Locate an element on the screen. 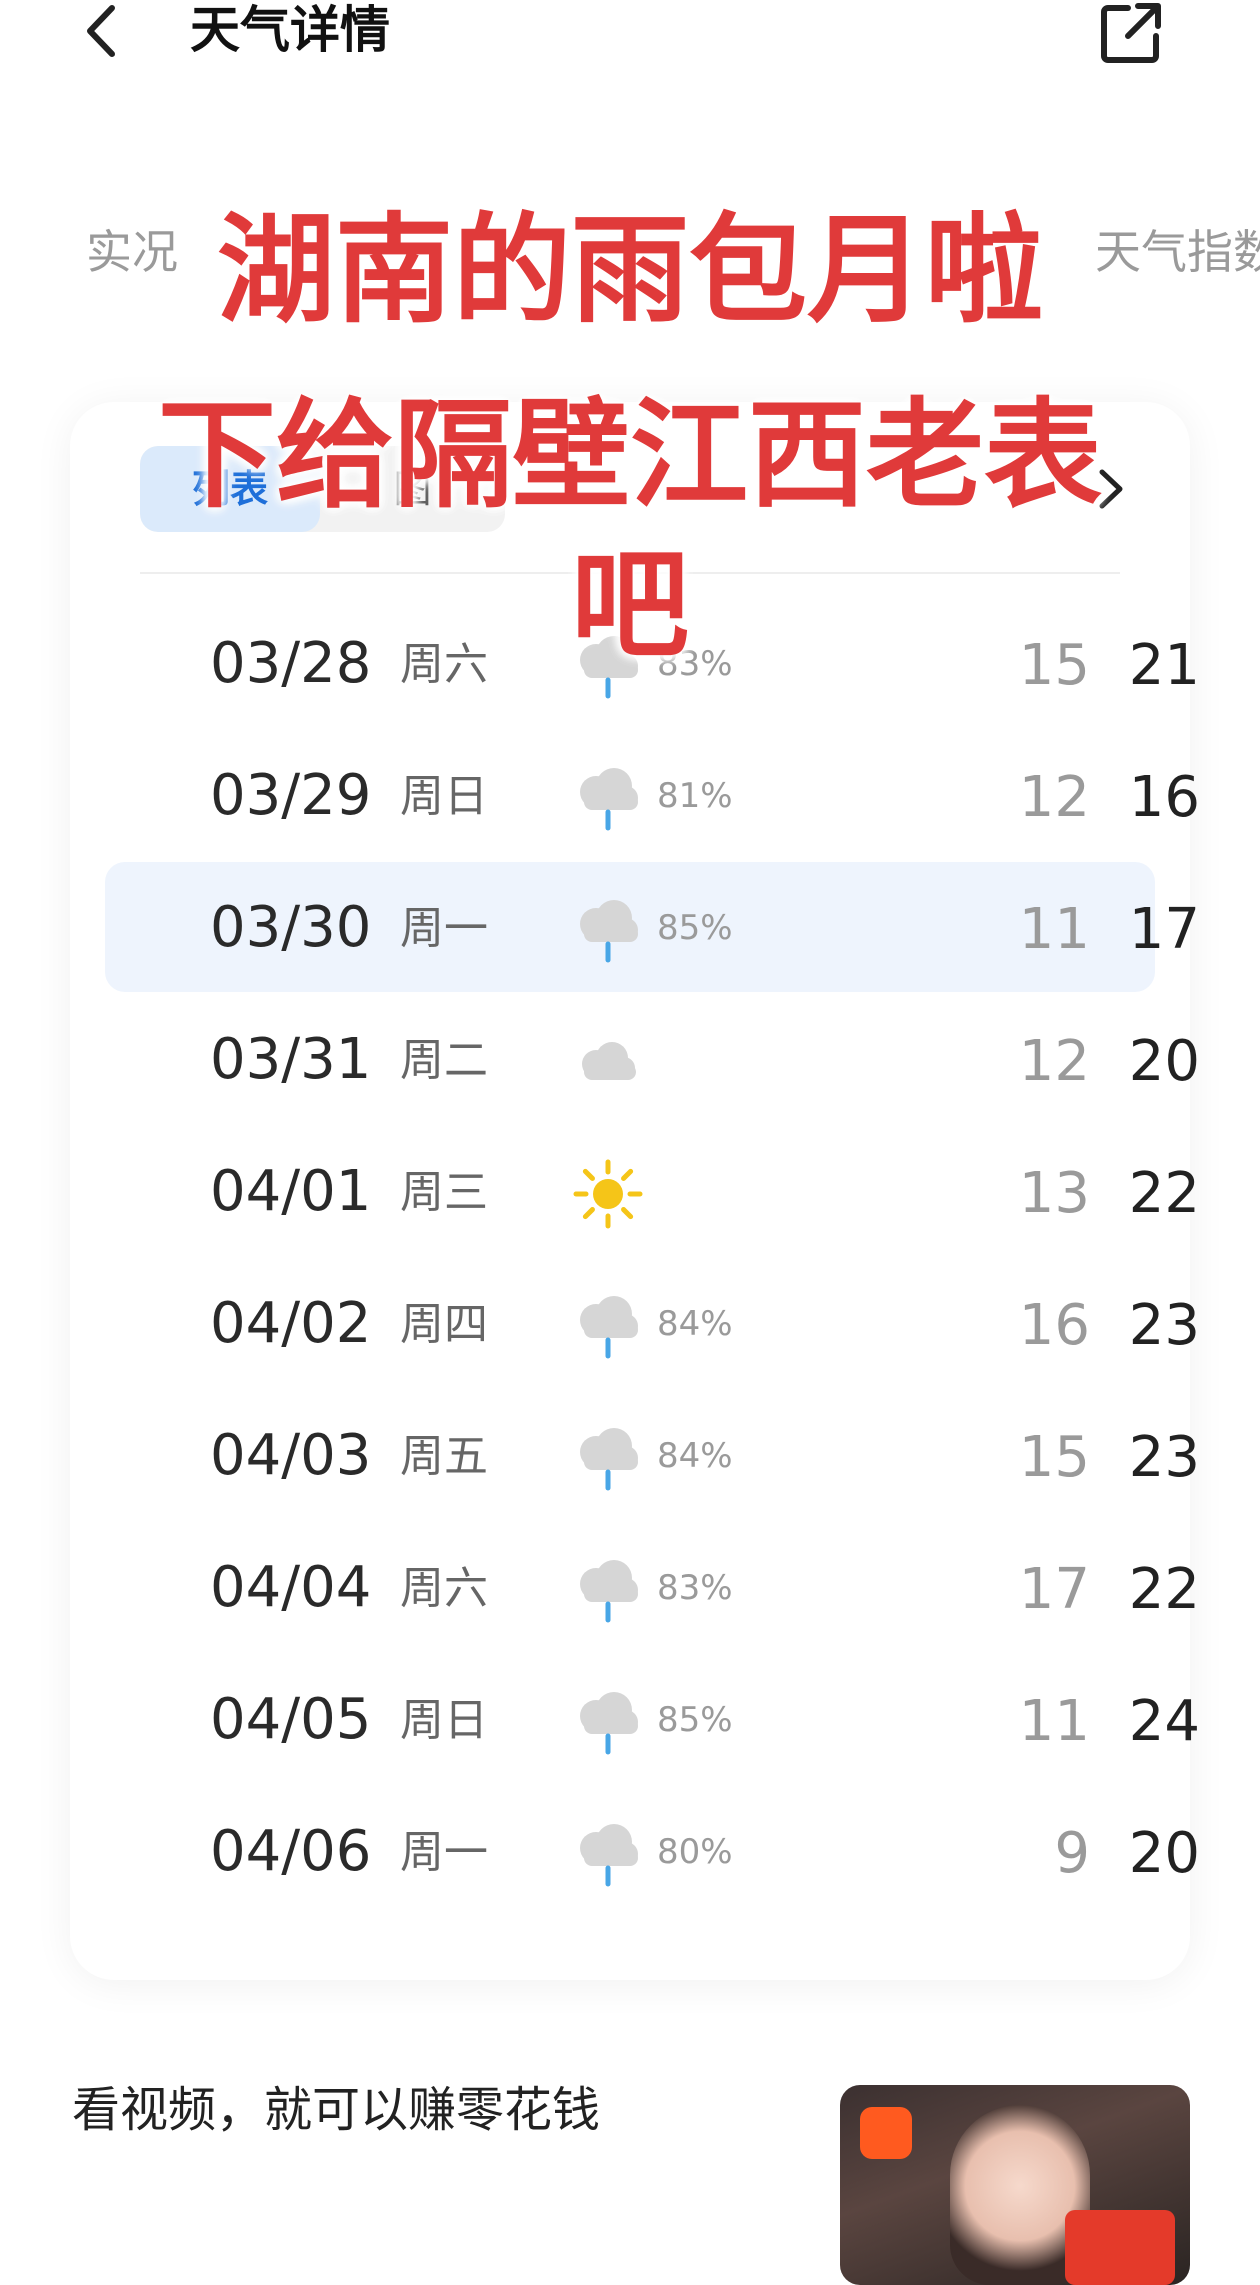 This screenshot has width=1260, height=2285. forecast-row: 04/03 周五 84% 15 23 is located at coordinates (652, 1455).